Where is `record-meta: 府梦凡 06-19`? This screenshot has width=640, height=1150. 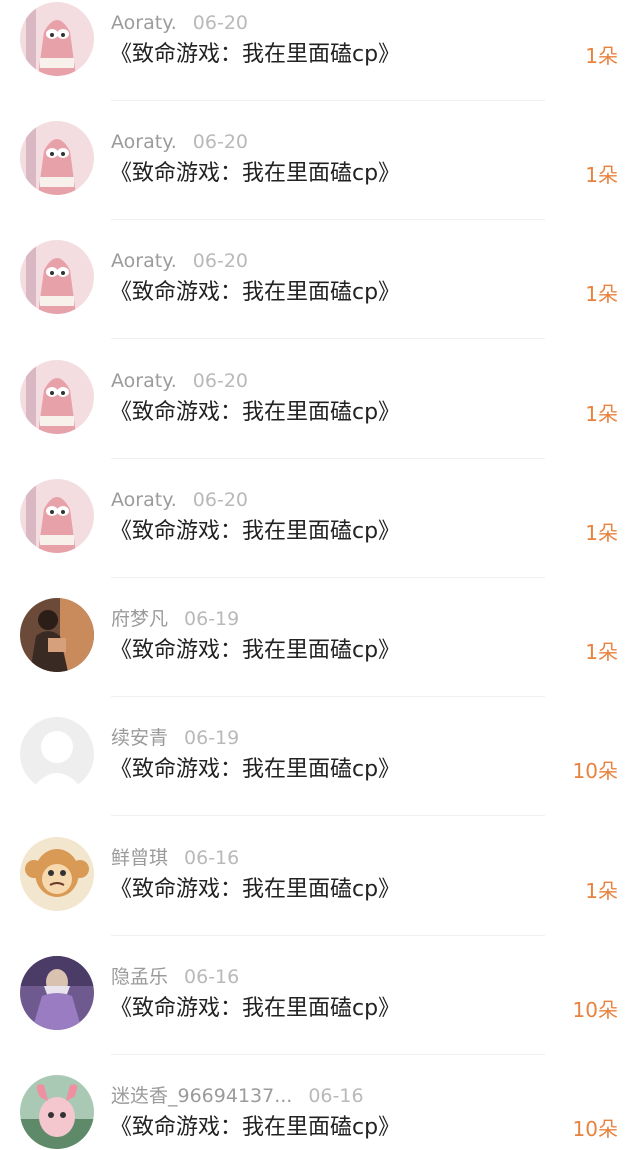
record-meta: 府梦凡 06-19 is located at coordinates (175, 619).